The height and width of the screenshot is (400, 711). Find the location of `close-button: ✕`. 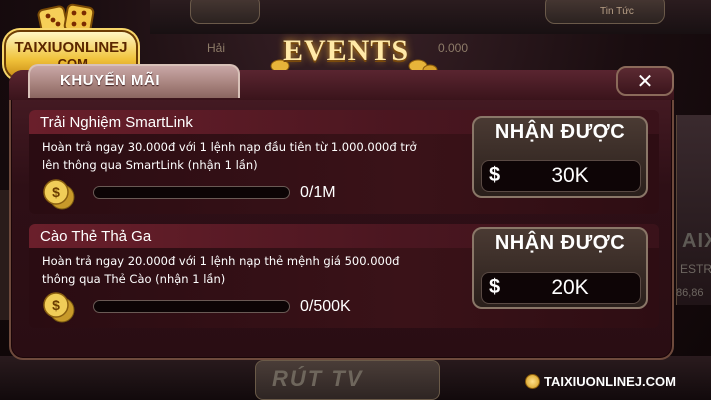

close-button: ✕ is located at coordinates (645, 81).